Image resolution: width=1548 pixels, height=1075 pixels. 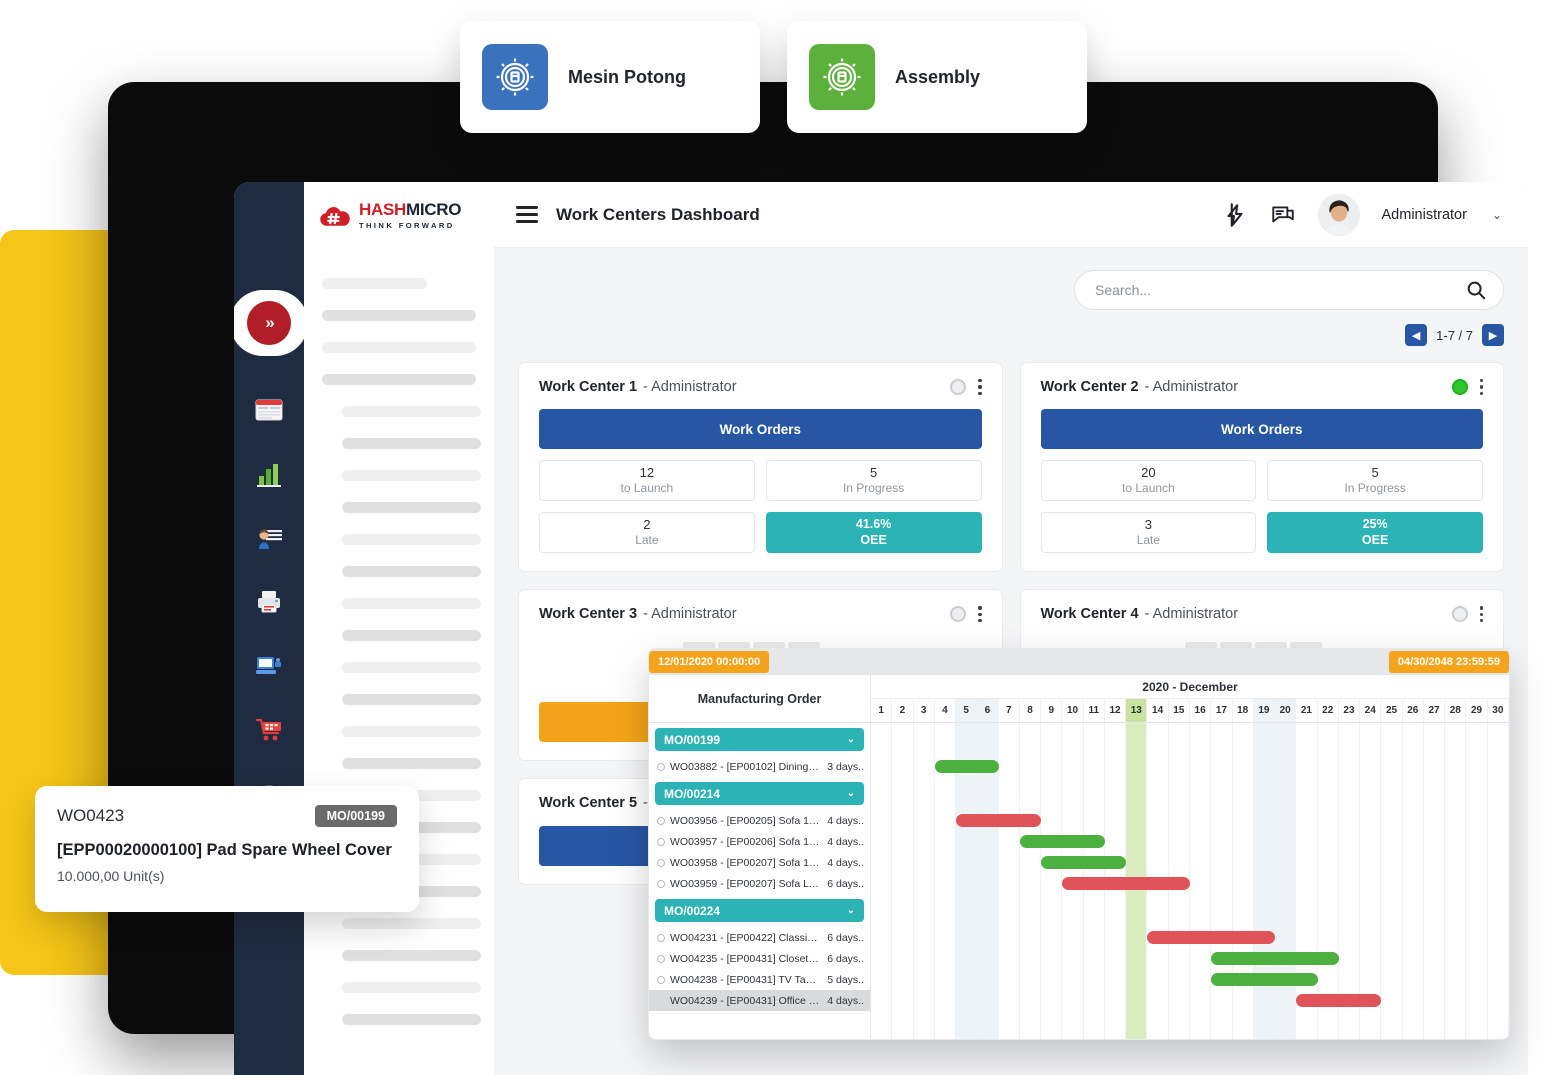 What do you see at coordinates (1493, 335) in the screenshot?
I see `pagination-next-button: ▶` at bounding box center [1493, 335].